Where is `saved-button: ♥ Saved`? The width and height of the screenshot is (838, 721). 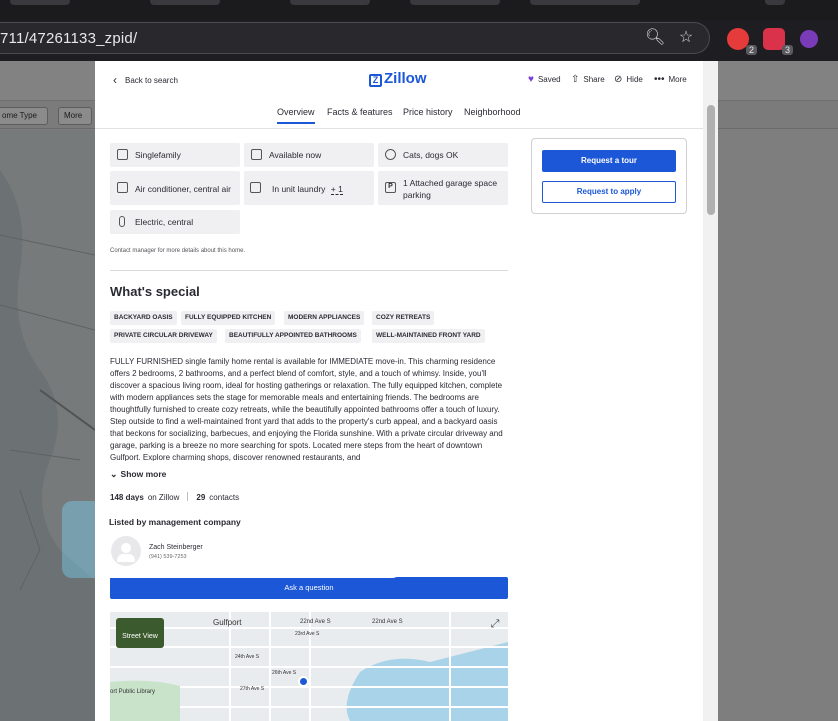
saved-button: ♥ Saved is located at coordinates (544, 79).